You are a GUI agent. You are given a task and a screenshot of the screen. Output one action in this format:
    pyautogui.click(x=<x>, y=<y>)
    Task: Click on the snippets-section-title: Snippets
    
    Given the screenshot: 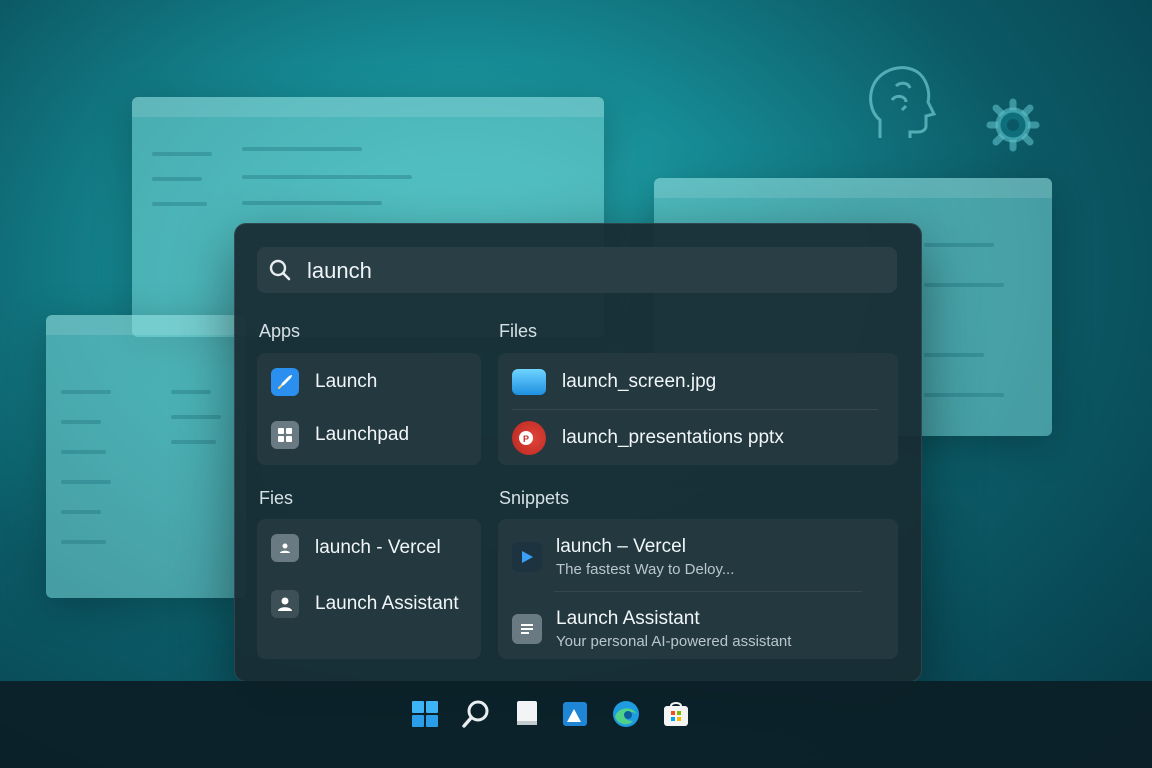 What is the action you would take?
    pyautogui.click(x=534, y=498)
    